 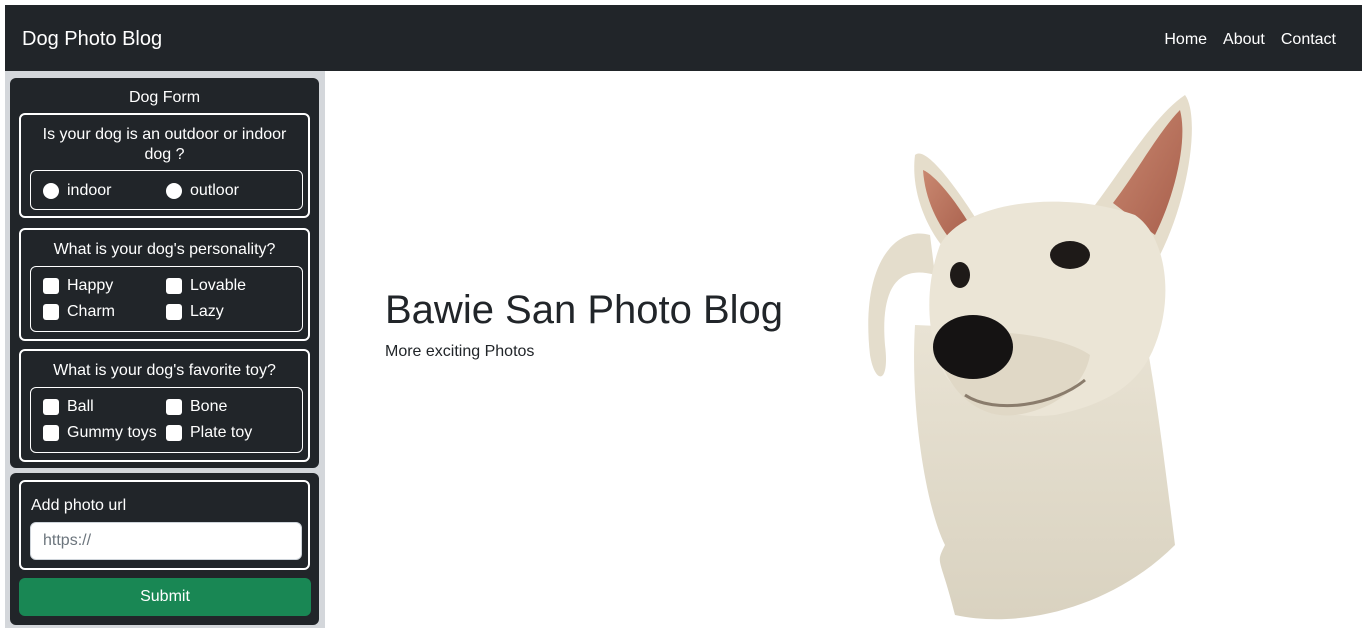 I want to click on nav-links: Home About Contact, so click(x=1250, y=40).